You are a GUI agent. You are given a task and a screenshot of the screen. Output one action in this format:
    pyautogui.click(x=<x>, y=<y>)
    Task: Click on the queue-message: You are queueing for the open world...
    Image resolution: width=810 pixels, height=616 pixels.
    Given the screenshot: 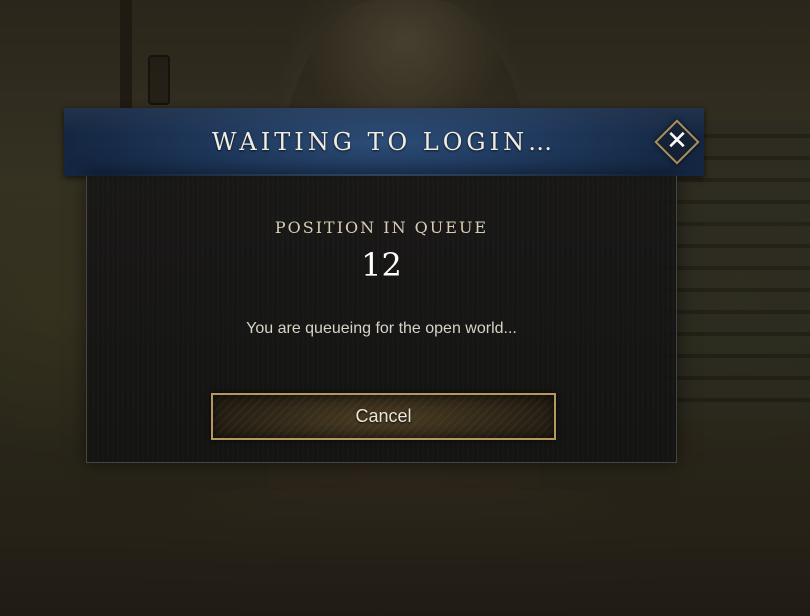 What is the action you would take?
    pyautogui.click(x=381, y=328)
    